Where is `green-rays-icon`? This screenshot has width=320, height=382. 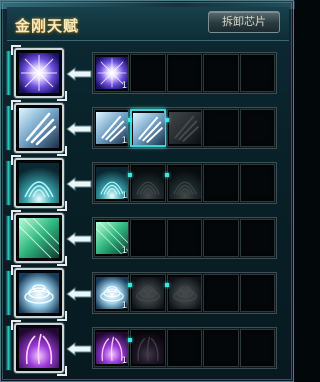 green-rays-icon is located at coordinates (39, 238).